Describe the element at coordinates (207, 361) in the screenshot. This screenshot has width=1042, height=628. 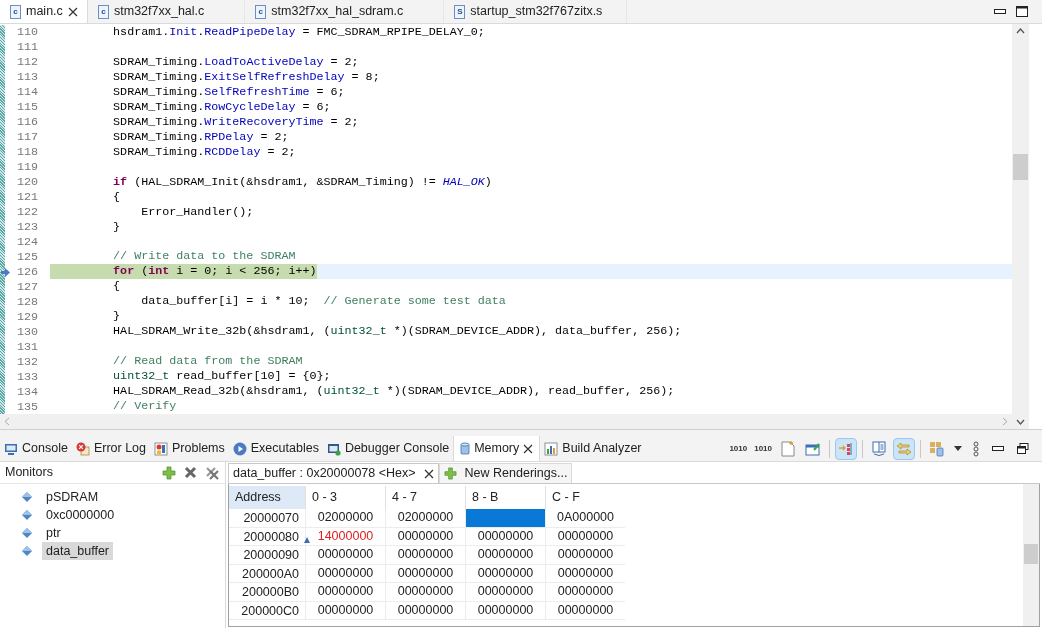
I see `code-line: // Read data from the SDRAM` at that location.